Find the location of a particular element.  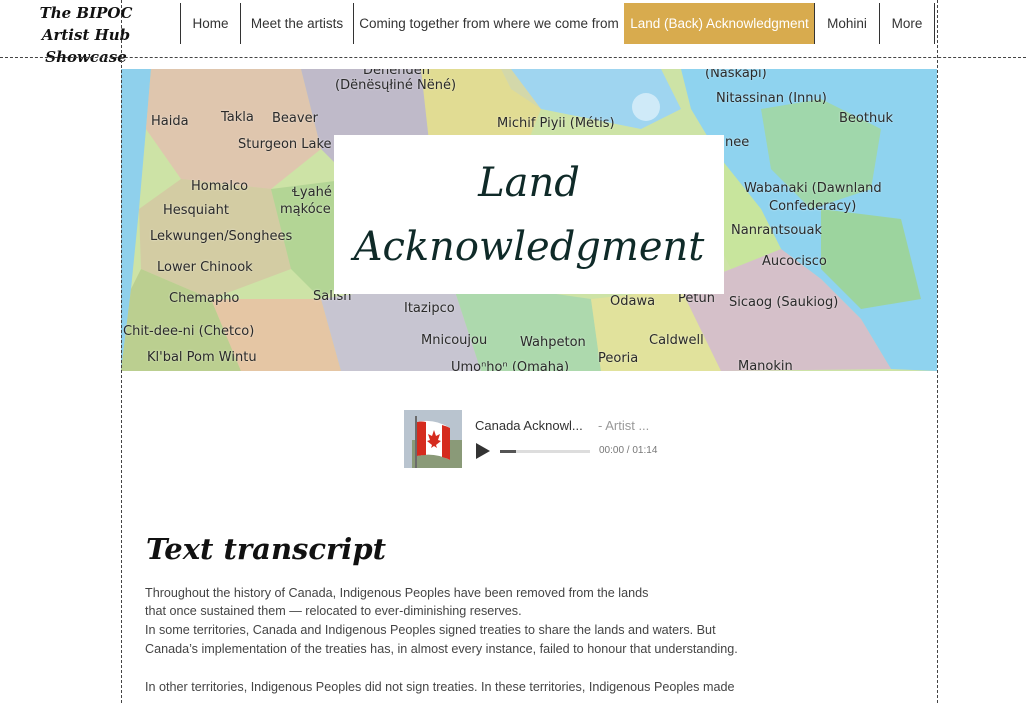

map-label: Michif Piyii (Métis) is located at coordinates (556, 123).